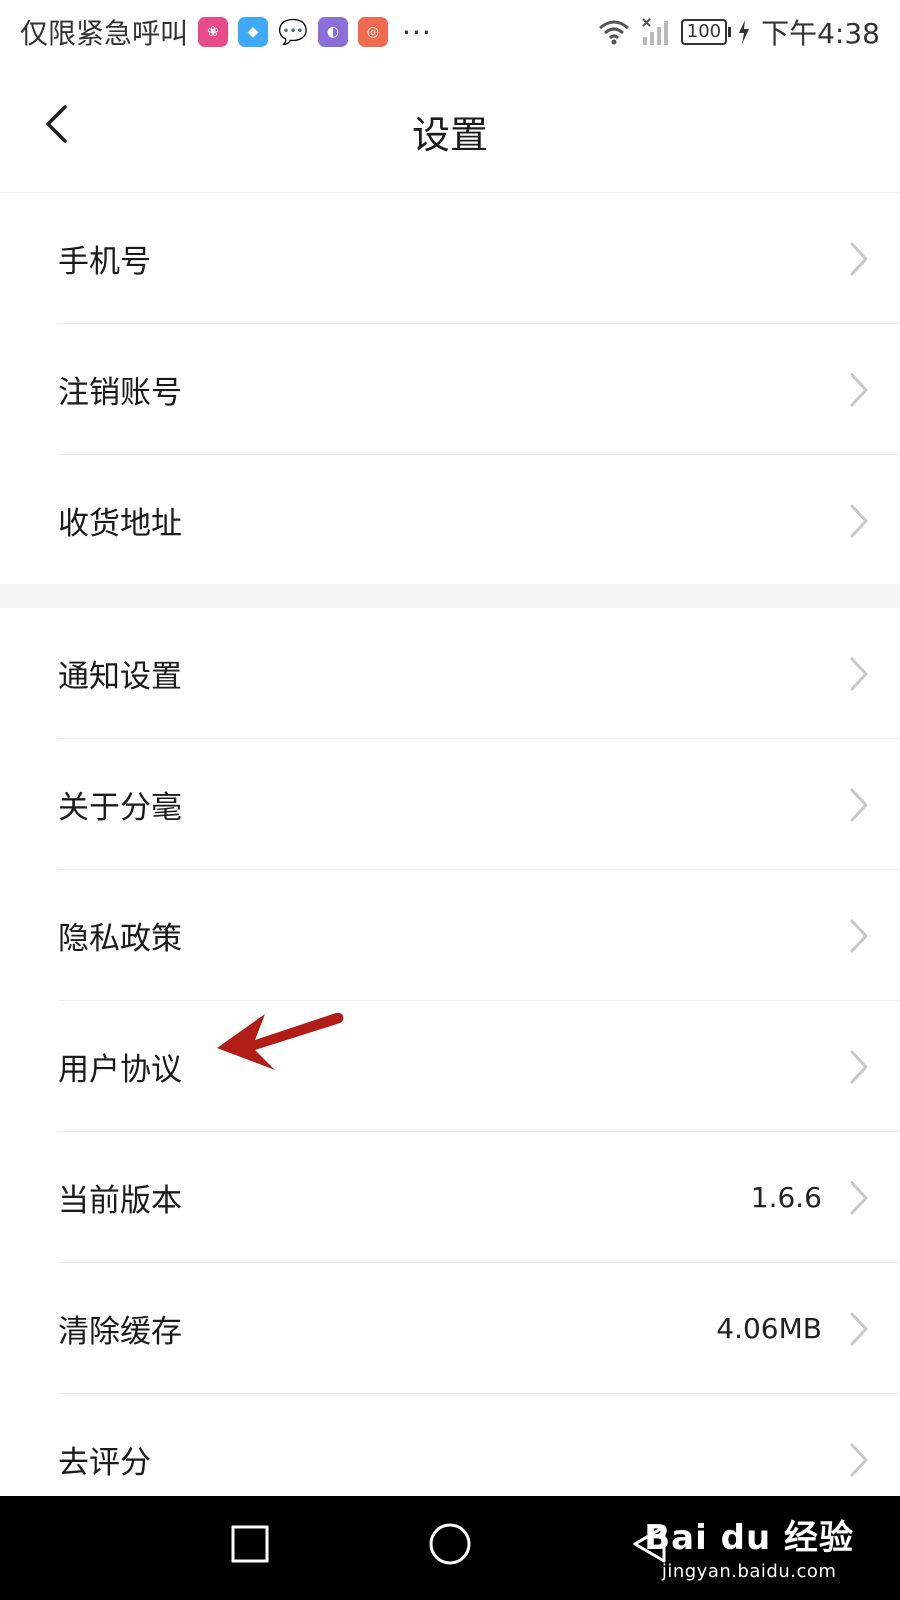 Image resolution: width=900 pixels, height=1600 pixels. I want to click on settings-item-notifications: 通知设置, so click(450, 673).